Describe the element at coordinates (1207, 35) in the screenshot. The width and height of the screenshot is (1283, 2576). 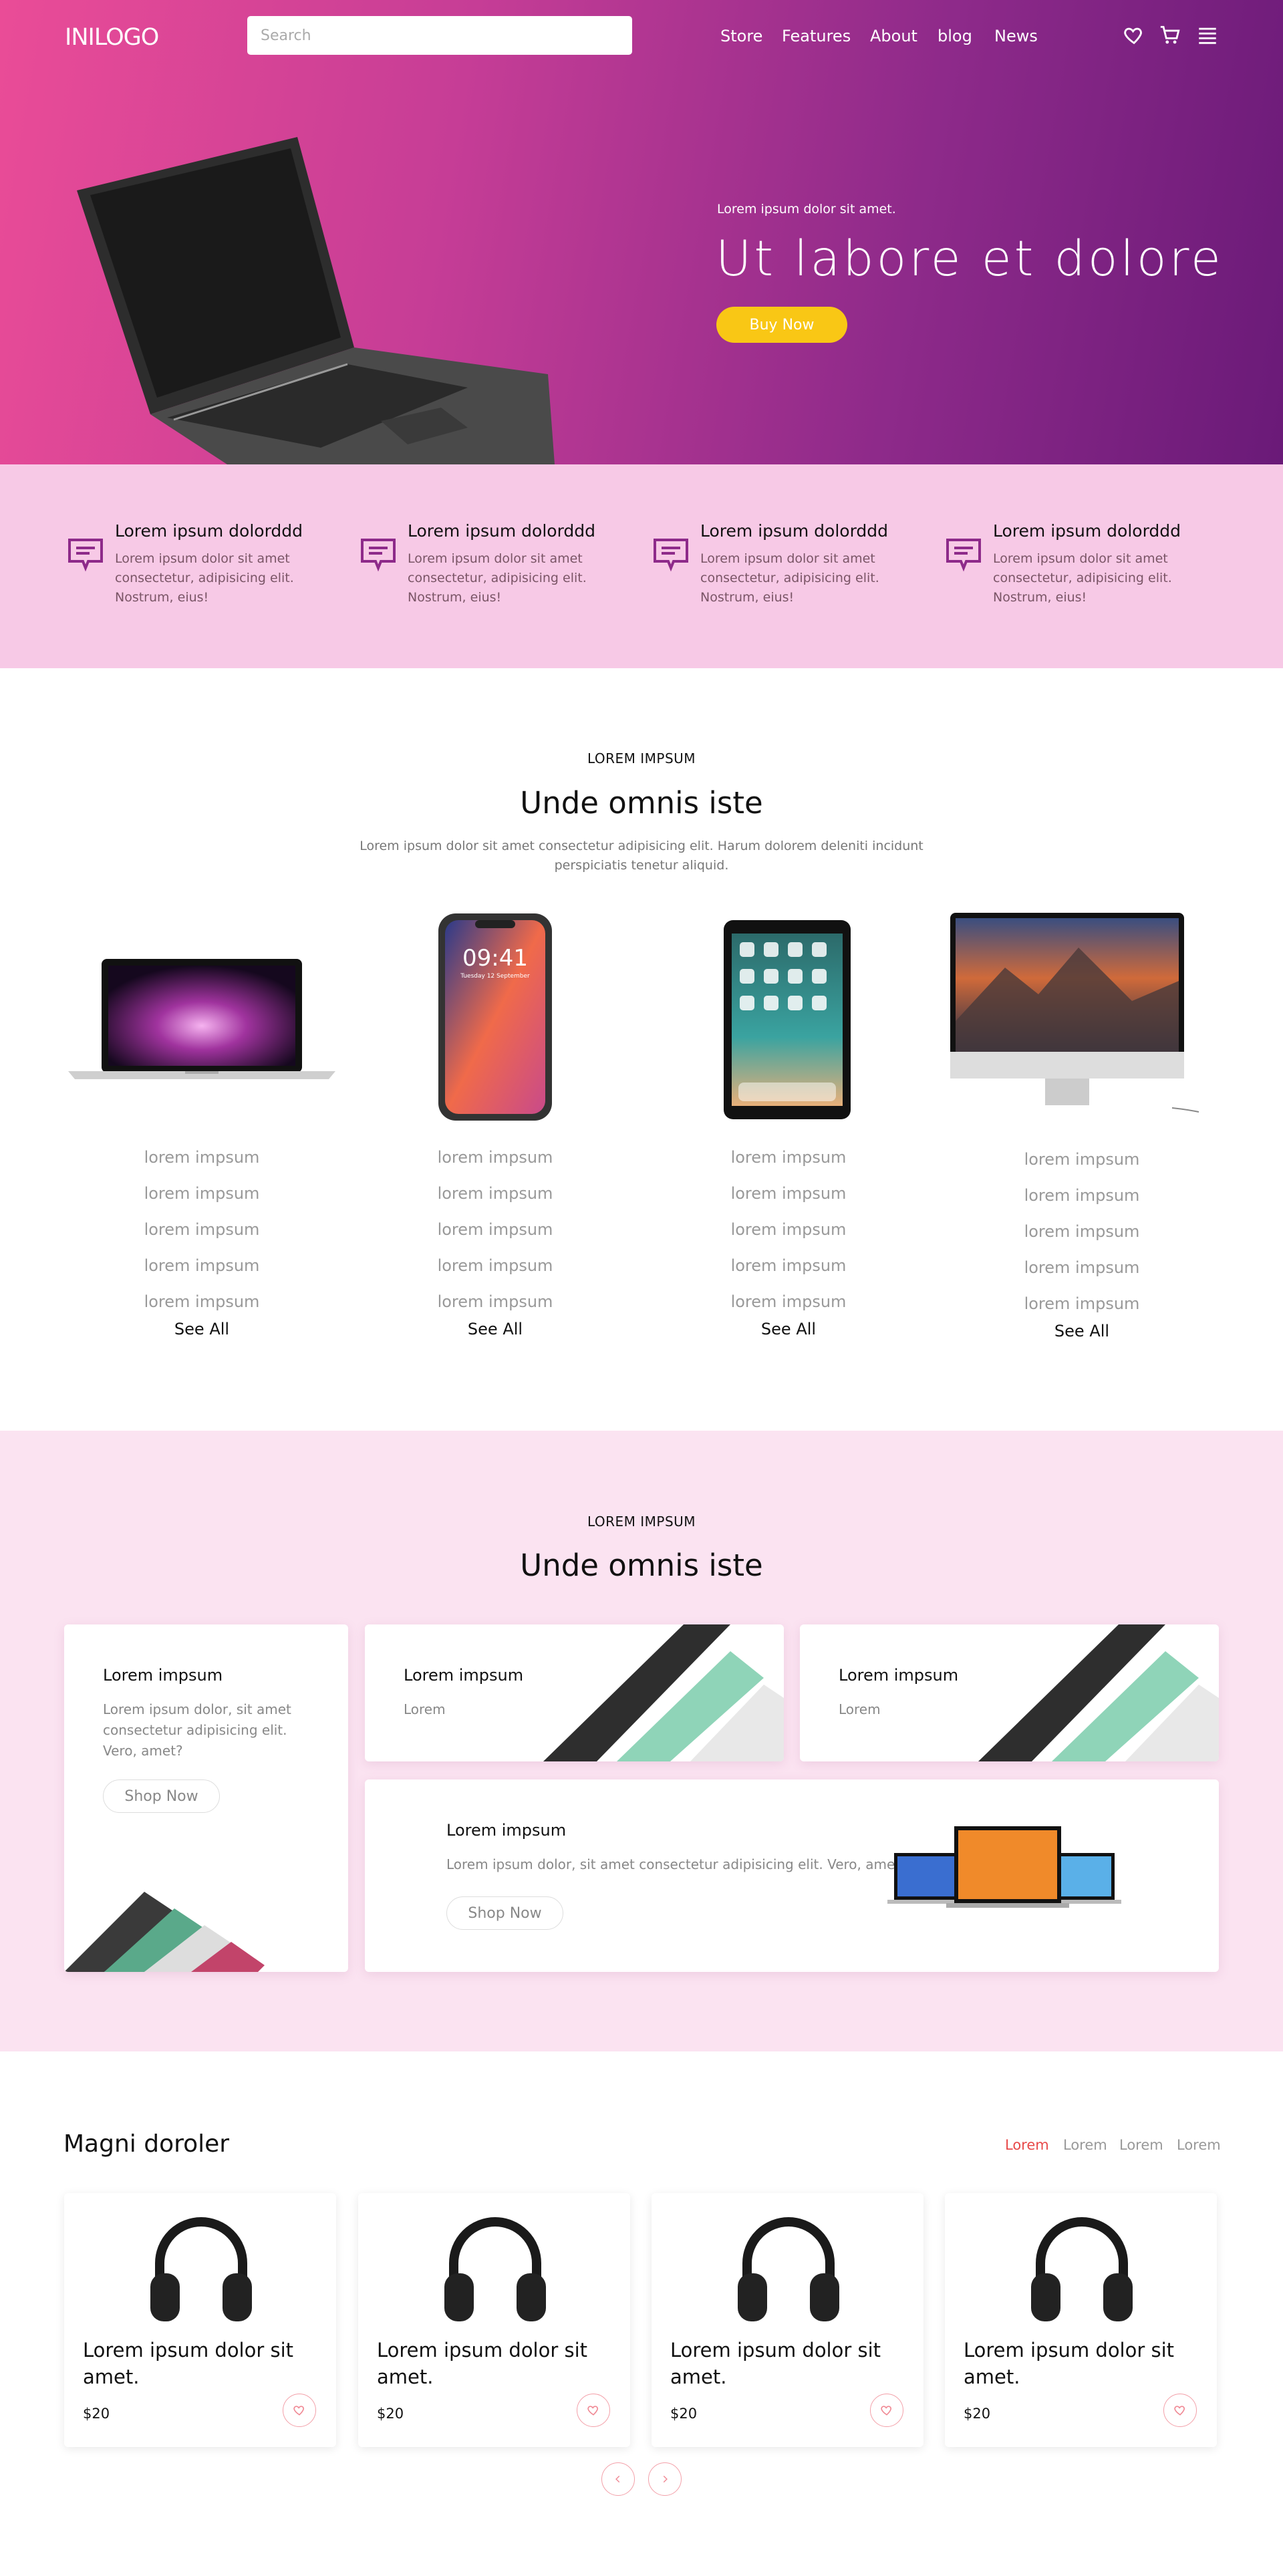
I see `menu-icon` at that location.